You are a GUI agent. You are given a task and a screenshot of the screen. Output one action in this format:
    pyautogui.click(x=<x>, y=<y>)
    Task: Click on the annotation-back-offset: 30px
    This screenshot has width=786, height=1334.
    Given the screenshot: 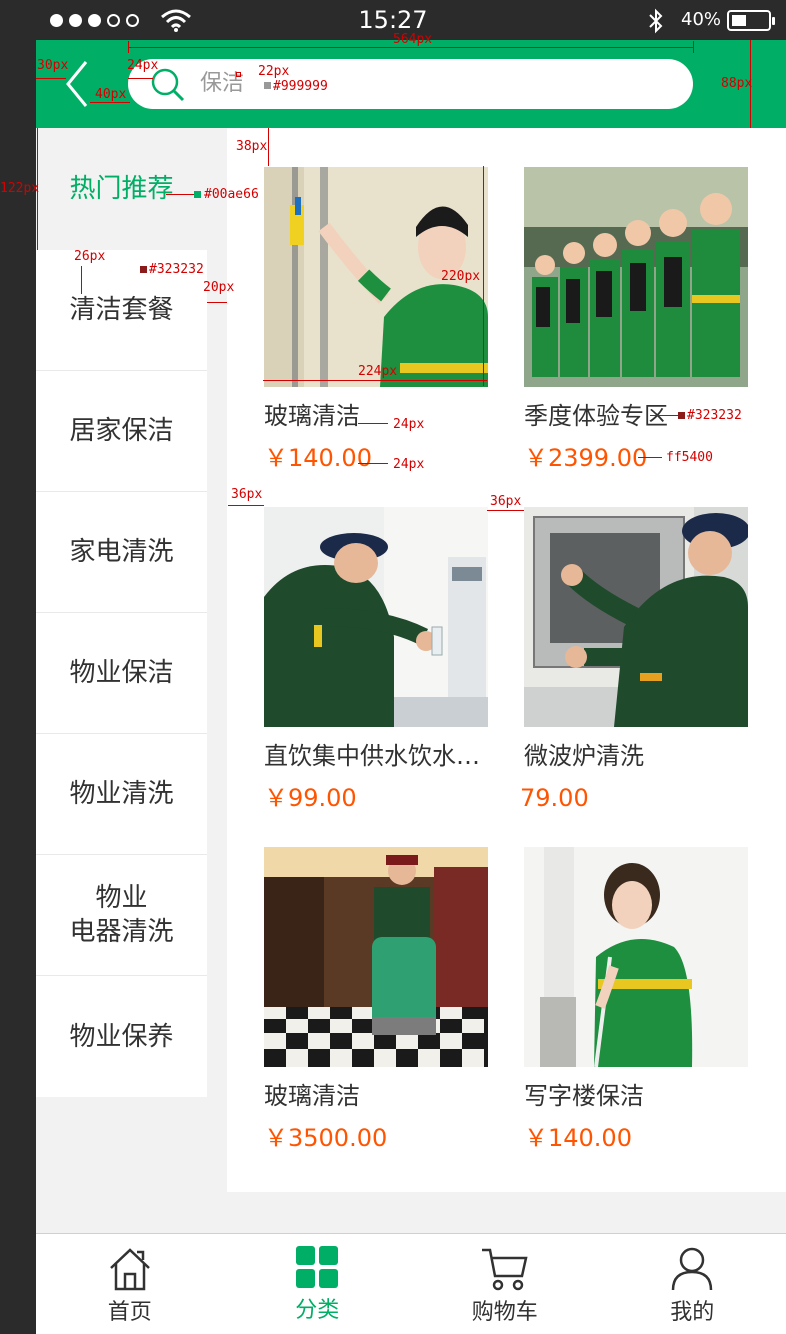 What is the action you would take?
    pyautogui.click(x=53, y=65)
    